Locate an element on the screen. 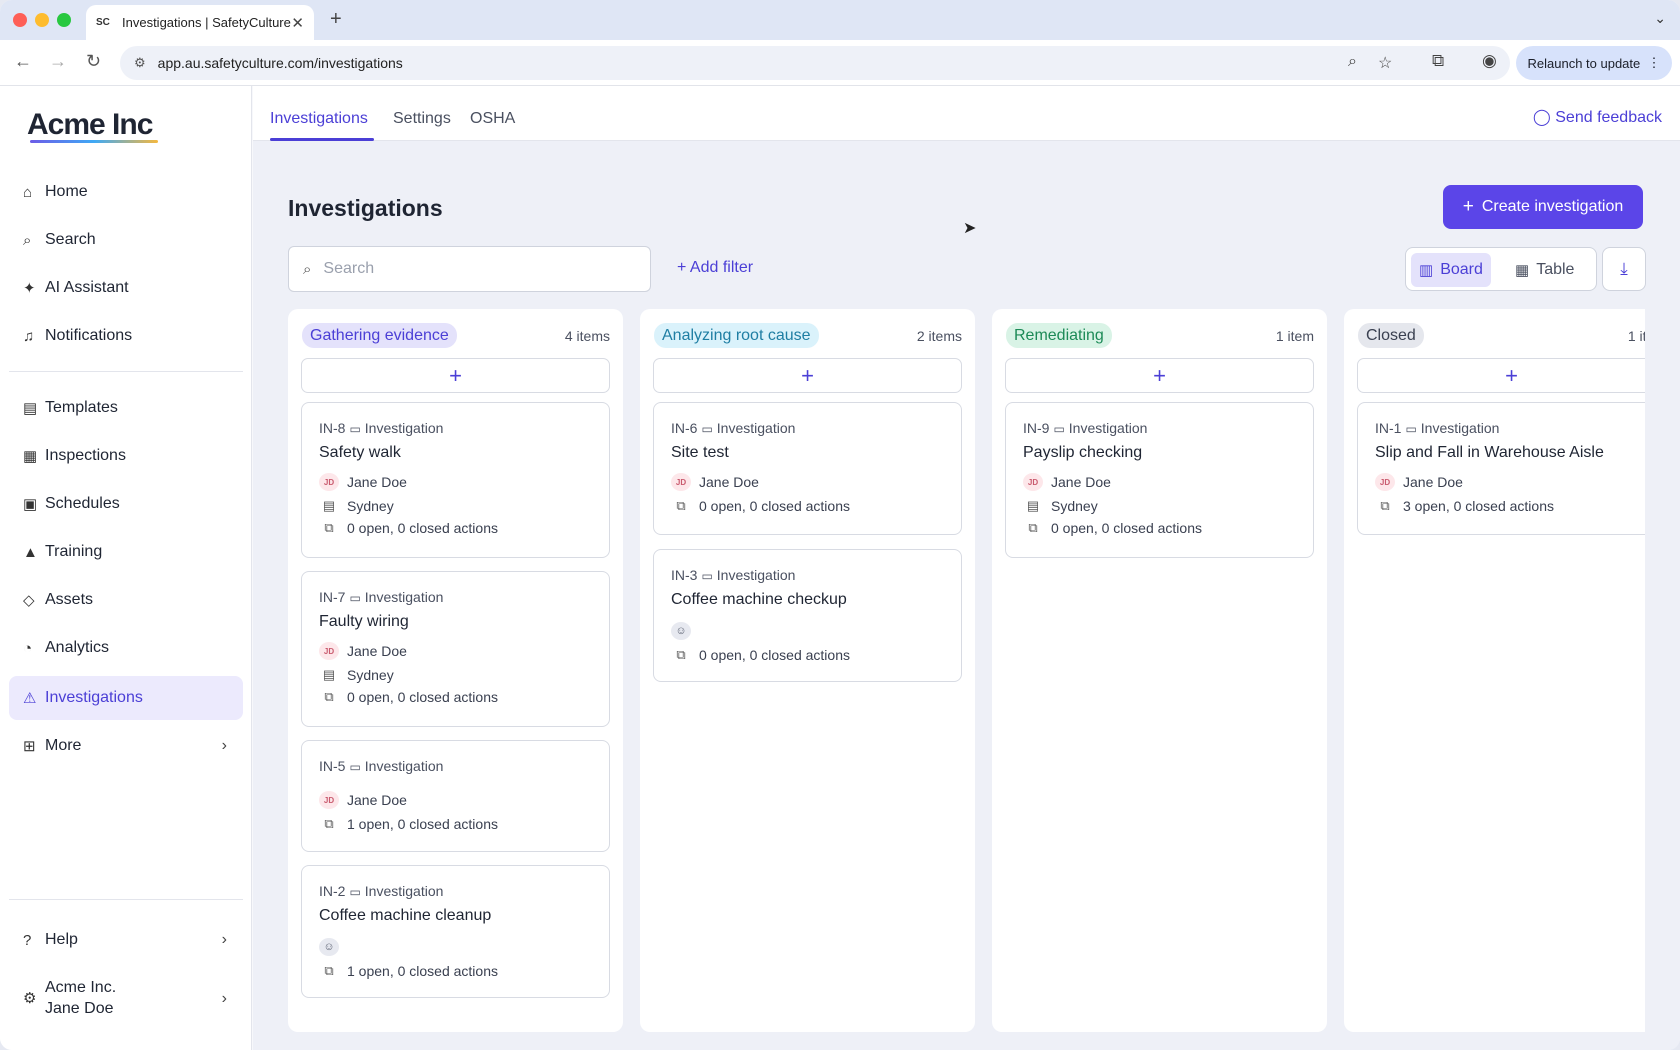 The height and width of the screenshot is (1050, 1680). close-window-icon is located at coordinates (20, 20).